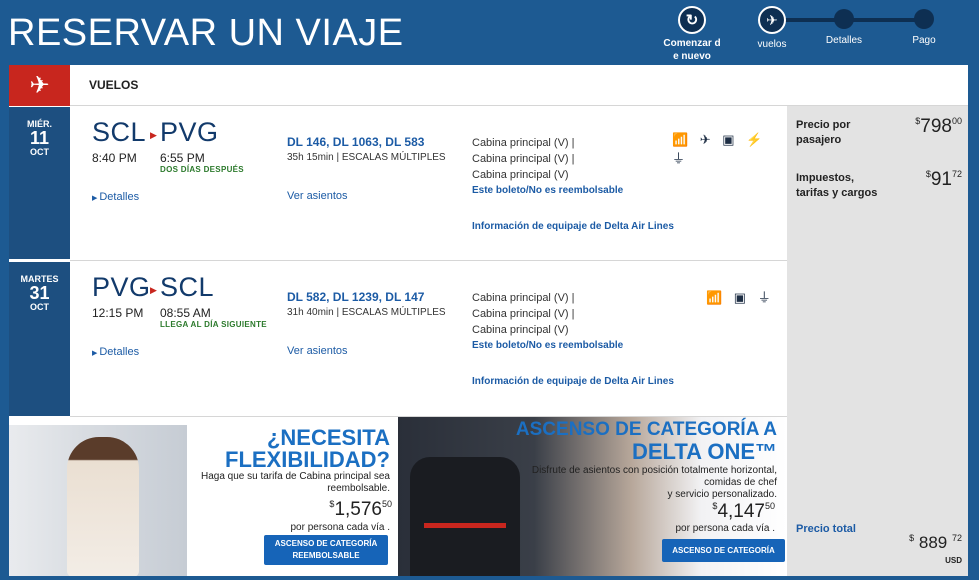 This screenshot has width=979, height=580. Describe the element at coordinates (185, 313) in the screenshot. I see `arrive-time: 08:55 AM` at that location.